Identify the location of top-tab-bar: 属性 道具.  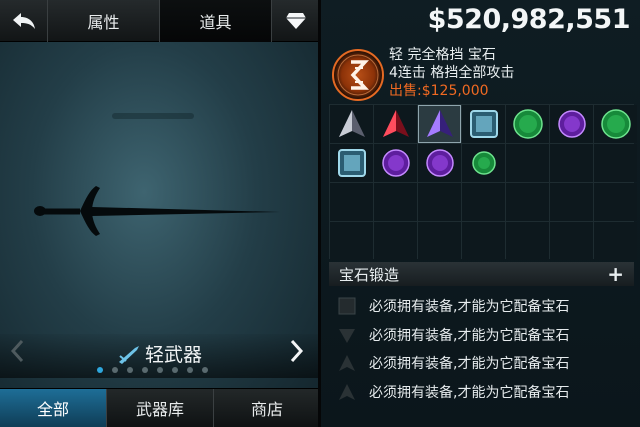
(160, 21).